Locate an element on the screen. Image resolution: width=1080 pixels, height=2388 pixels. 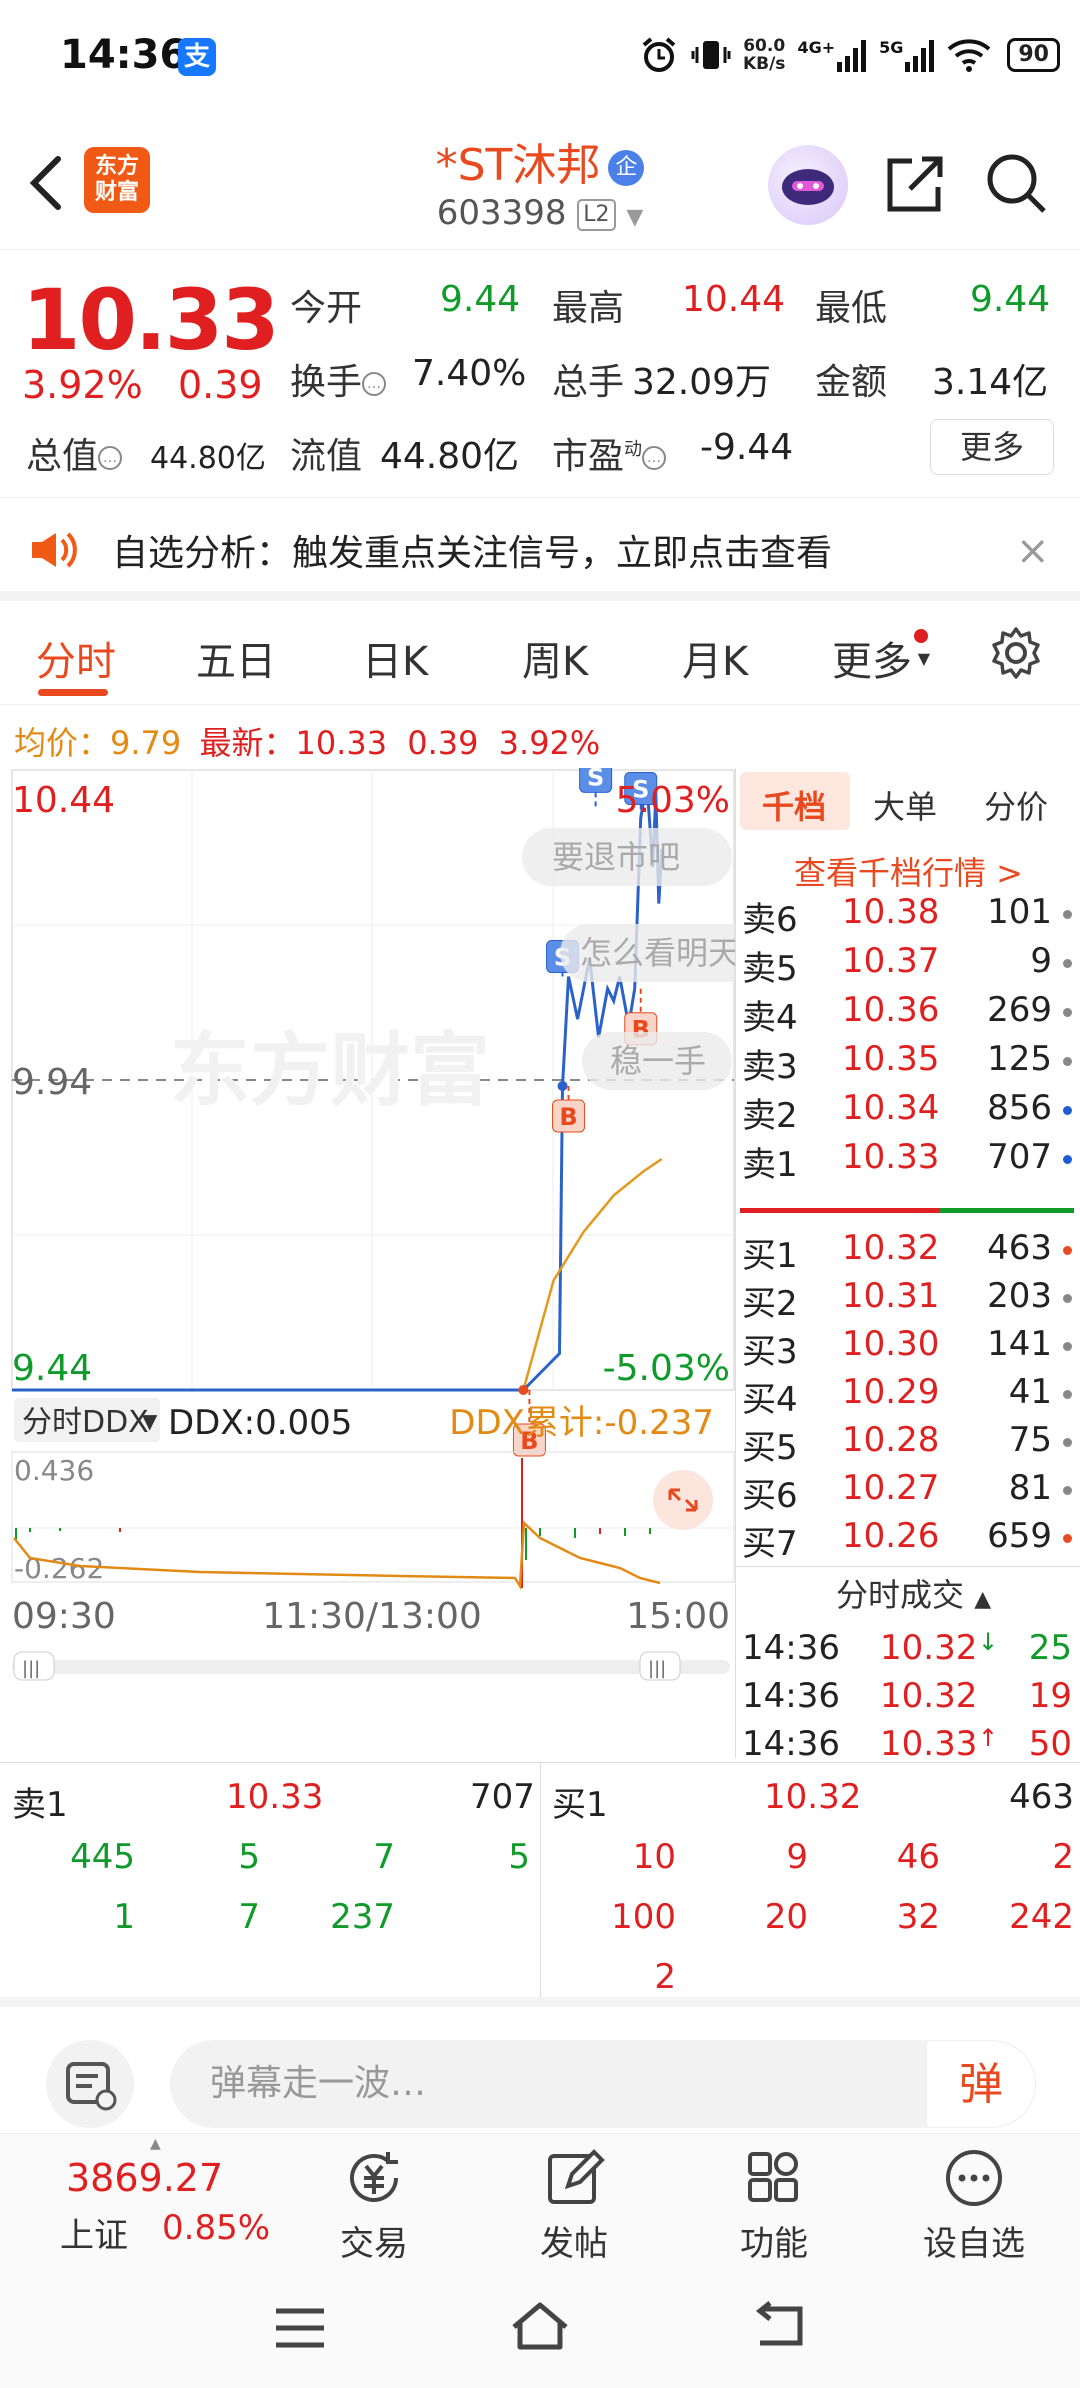
tab-price-distribution: 分价 is located at coordinates (1016, 805).